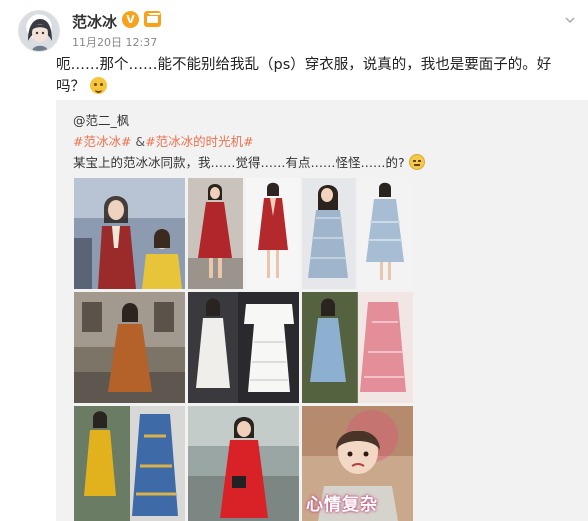 The width and height of the screenshot is (588, 521). What do you see at coordinates (102, 141) in the screenshot?
I see `hashtag-link: #范冰冰#` at bounding box center [102, 141].